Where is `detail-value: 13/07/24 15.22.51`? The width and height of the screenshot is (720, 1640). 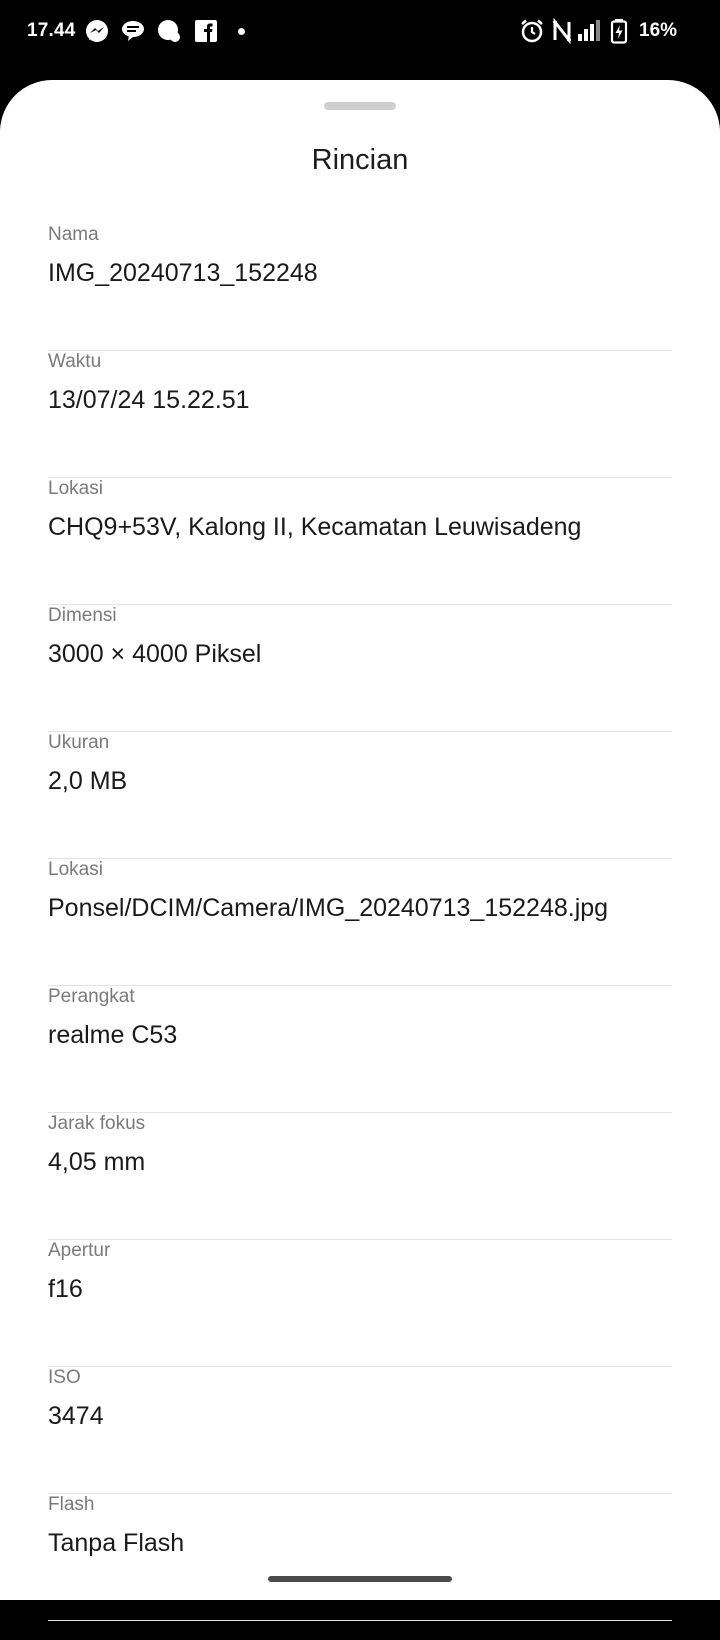
detail-value: 13/07/24 15.22.51 is located at coordinates (149, 400).